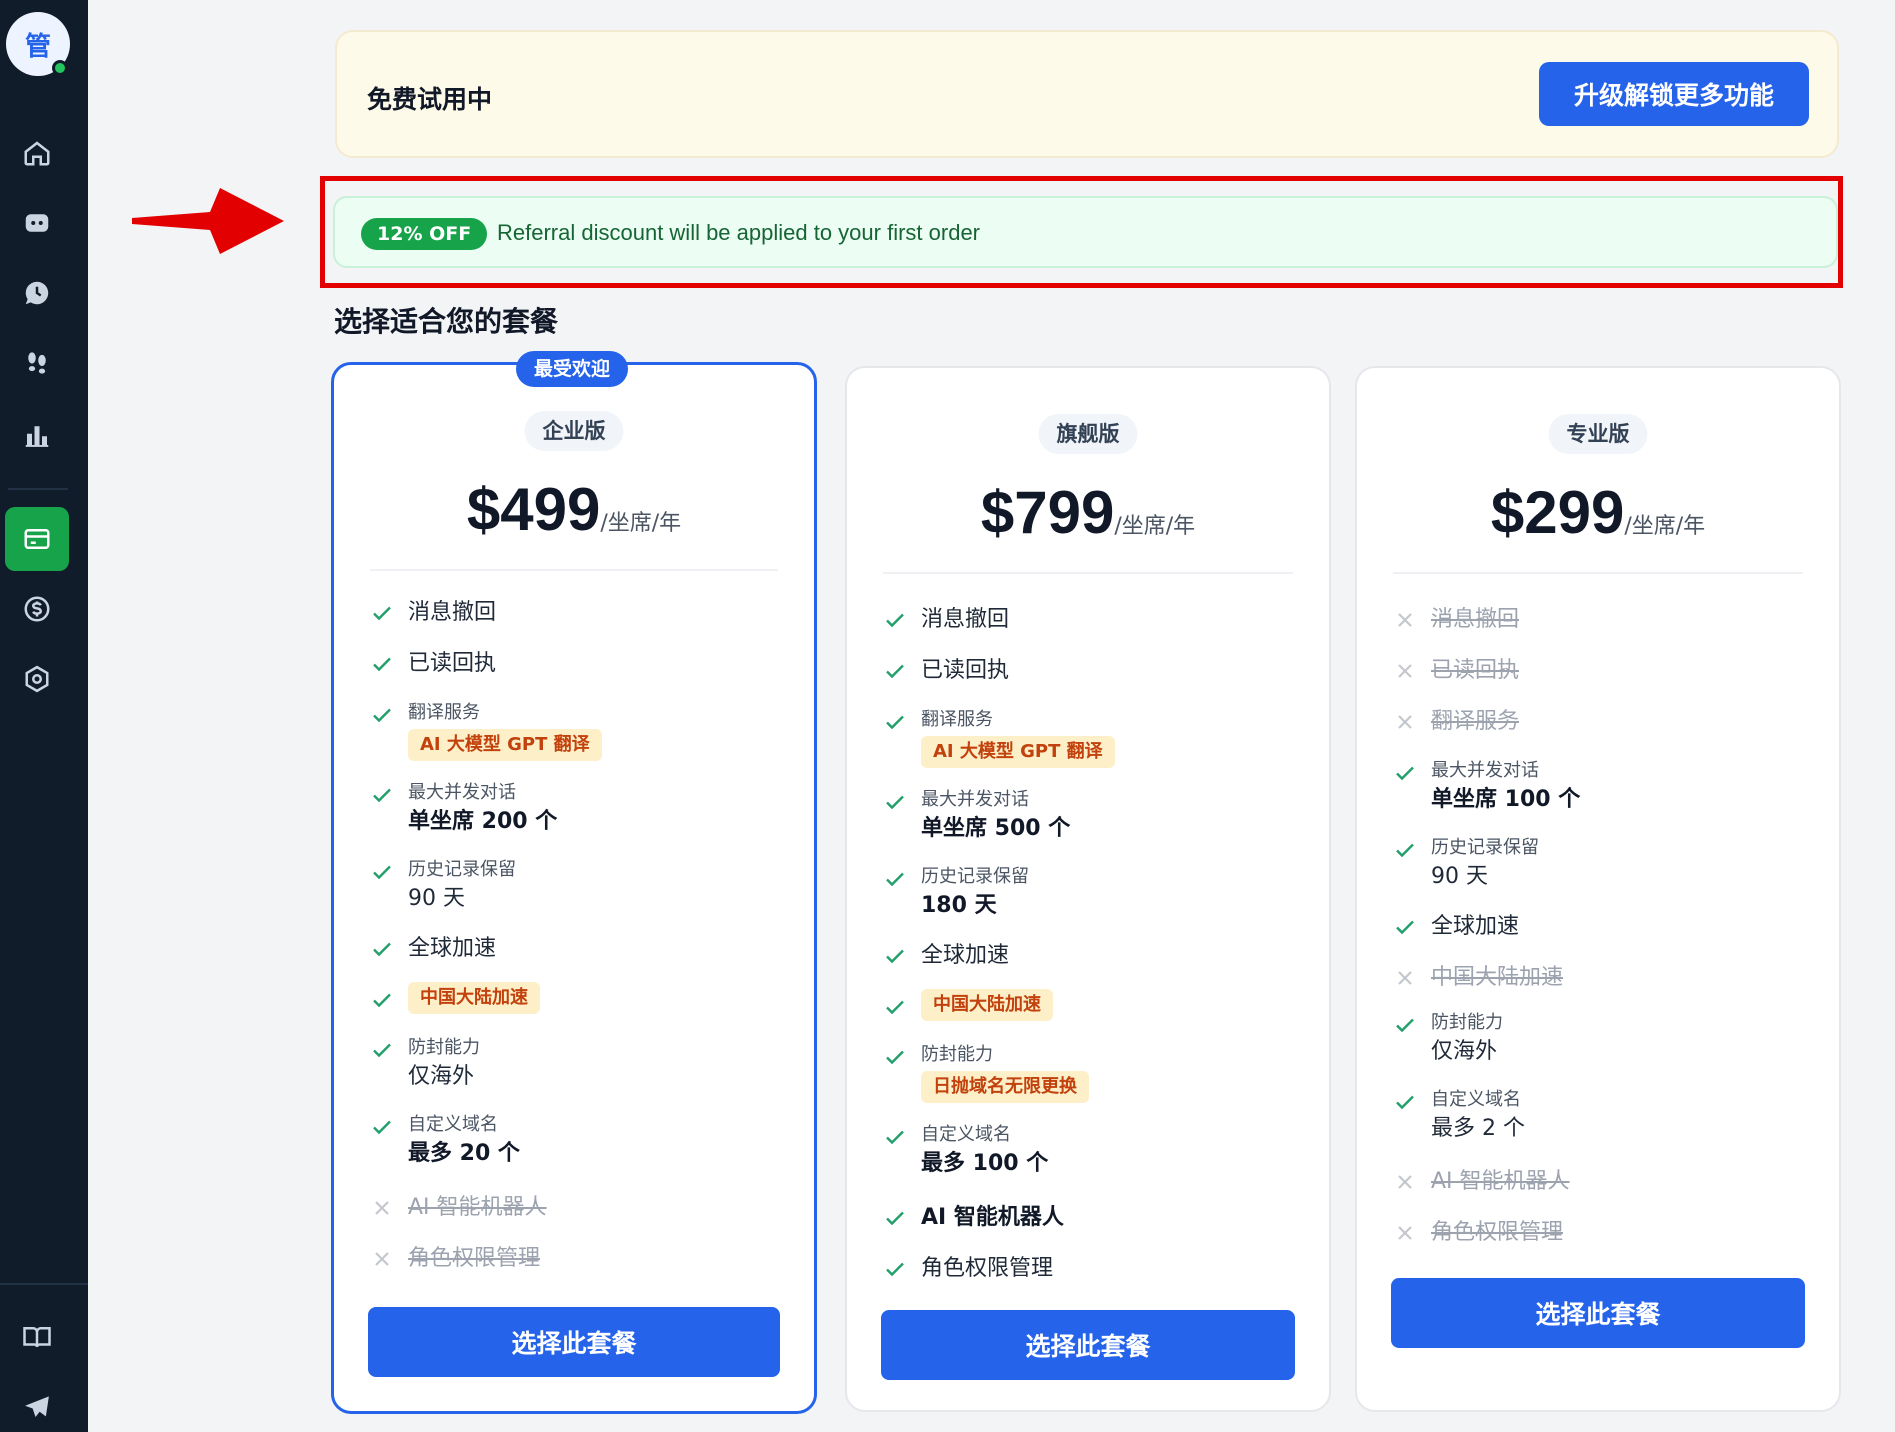  I want to click on feature-value: 仅海外, so click(1464, 1051).